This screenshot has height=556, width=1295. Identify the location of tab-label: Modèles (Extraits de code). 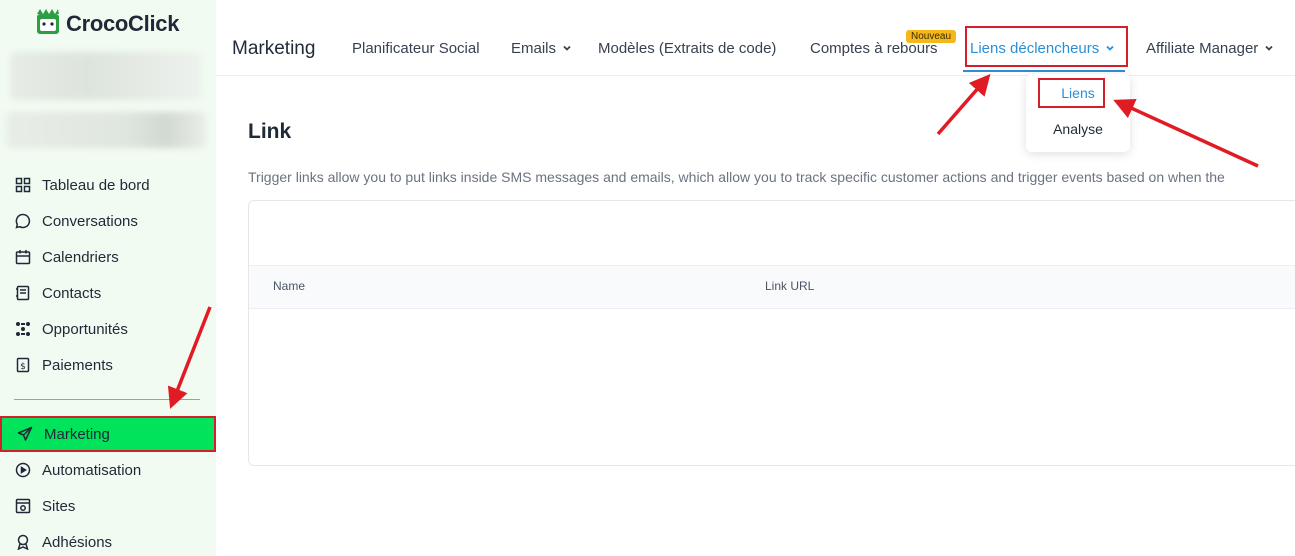
(687, 48).